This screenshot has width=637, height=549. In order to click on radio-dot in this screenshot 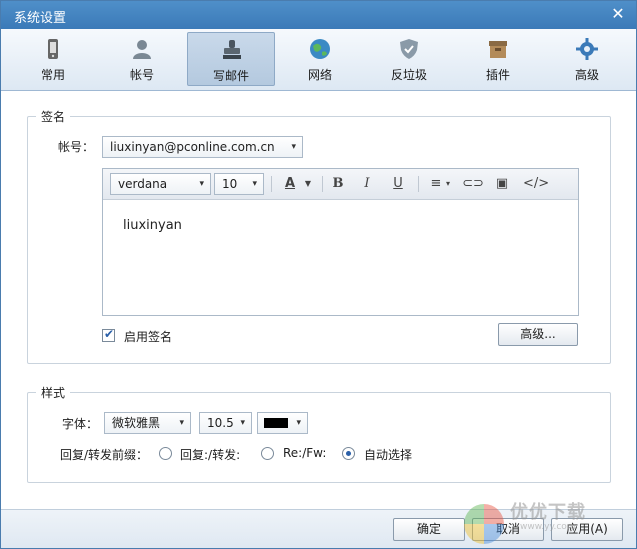, I will do `click(348, 453)`.